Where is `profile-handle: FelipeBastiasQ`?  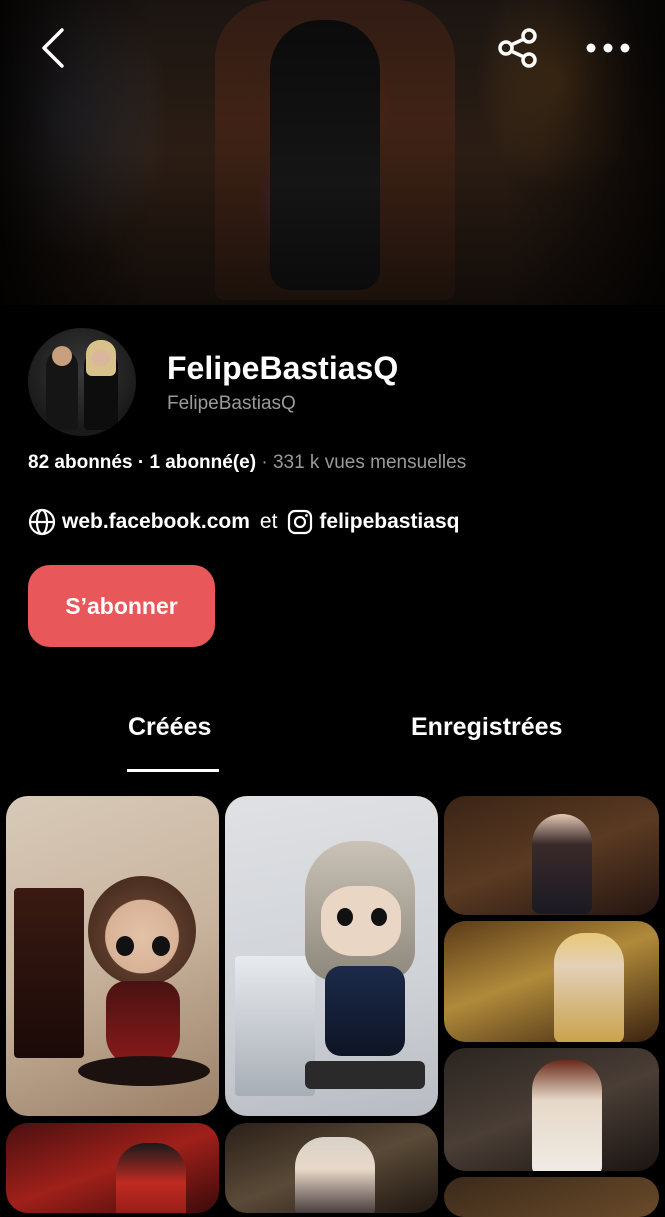 profile-handle: FelipeBastiasQ is located at coordinates (231, 403).